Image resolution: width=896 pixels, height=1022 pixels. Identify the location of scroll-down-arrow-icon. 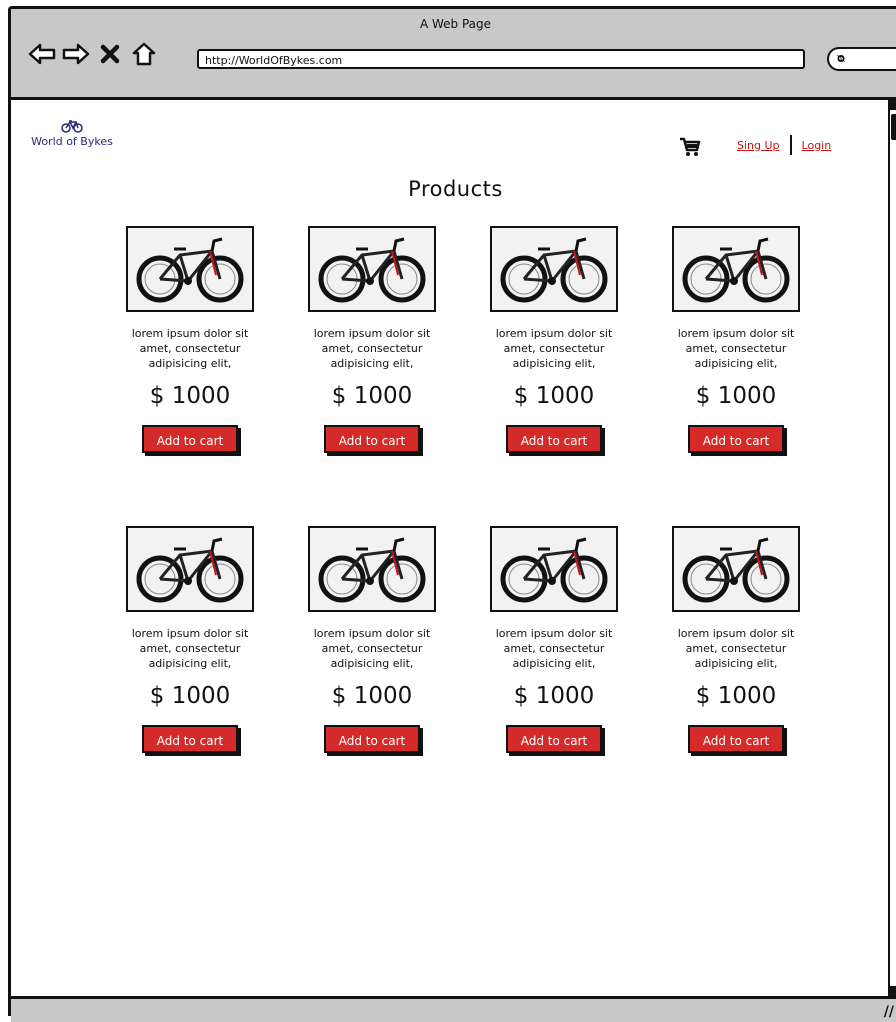
(893, 991).